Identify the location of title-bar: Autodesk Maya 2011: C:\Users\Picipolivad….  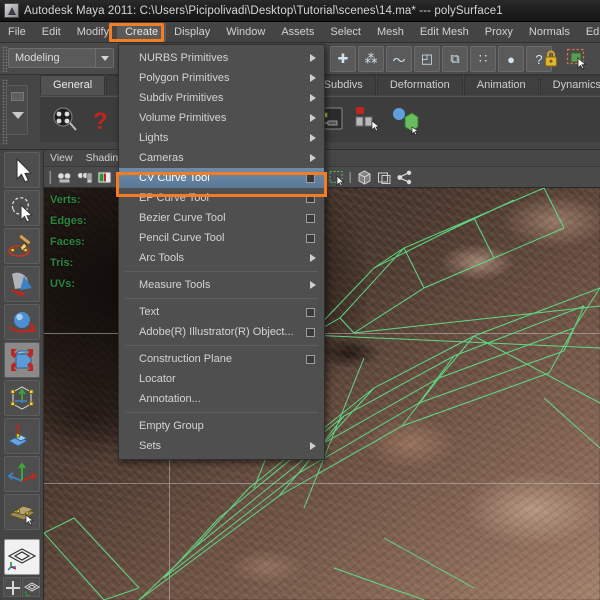
(300, 11).